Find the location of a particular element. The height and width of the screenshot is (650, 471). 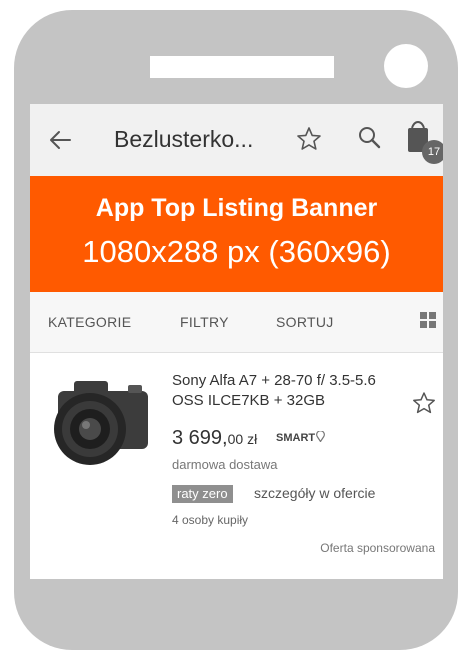

tab-filtry: FILTRY is located at coordinates (204, 322).